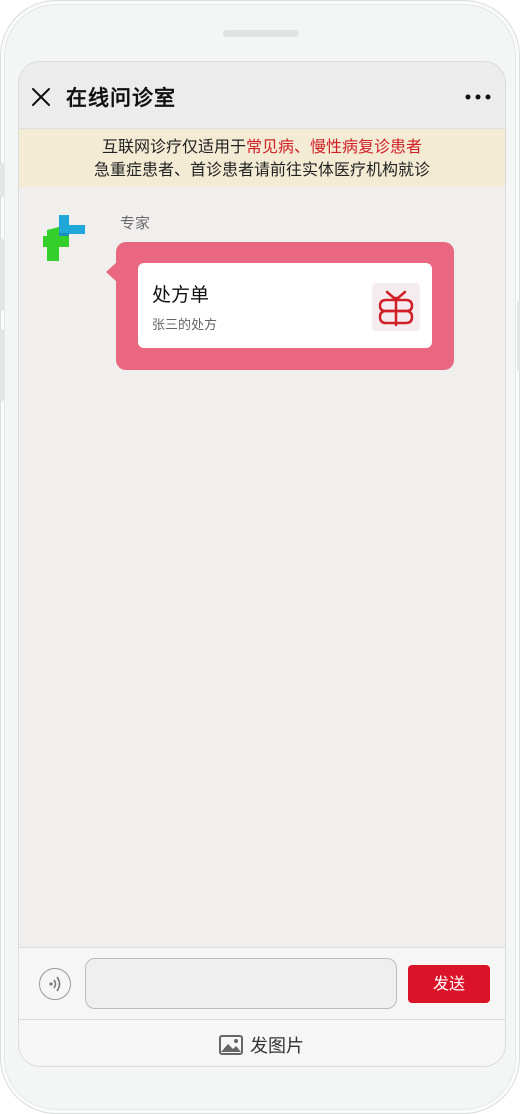 This screenshot has width=520, height=1114. What do you see at coordinates (135, 223) in the screenshot?
I see `sender-name: 专家` at bounding box center [135, 223].